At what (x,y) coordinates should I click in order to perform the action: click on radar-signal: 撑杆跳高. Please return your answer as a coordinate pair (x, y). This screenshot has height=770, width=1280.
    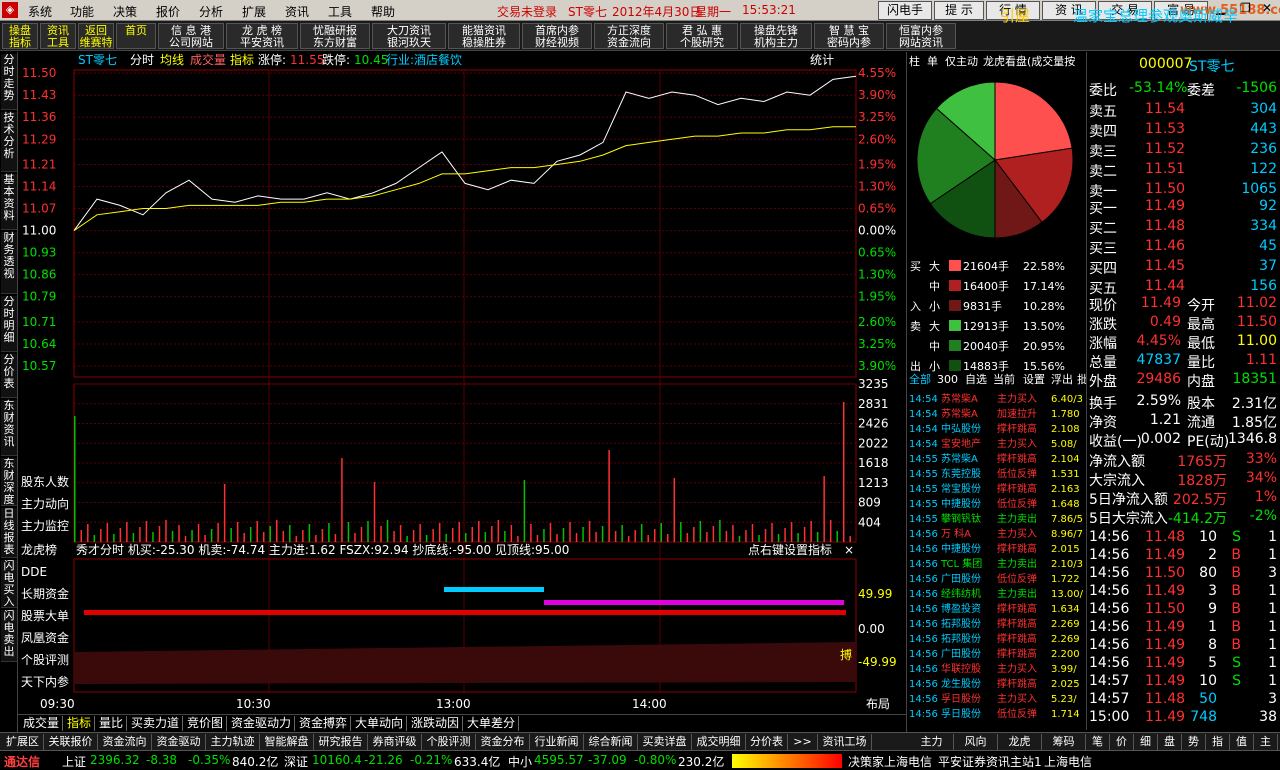
    Looking at the image, I should click on (1017, 608).